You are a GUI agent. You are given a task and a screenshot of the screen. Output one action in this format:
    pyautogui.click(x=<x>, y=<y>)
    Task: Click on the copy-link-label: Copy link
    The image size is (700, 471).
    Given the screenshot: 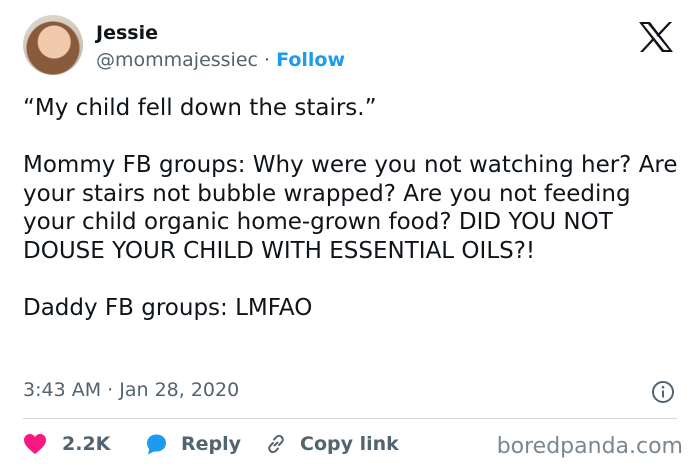 What is the action you would take?
    pyautogui.click(x=349, y=444)
    